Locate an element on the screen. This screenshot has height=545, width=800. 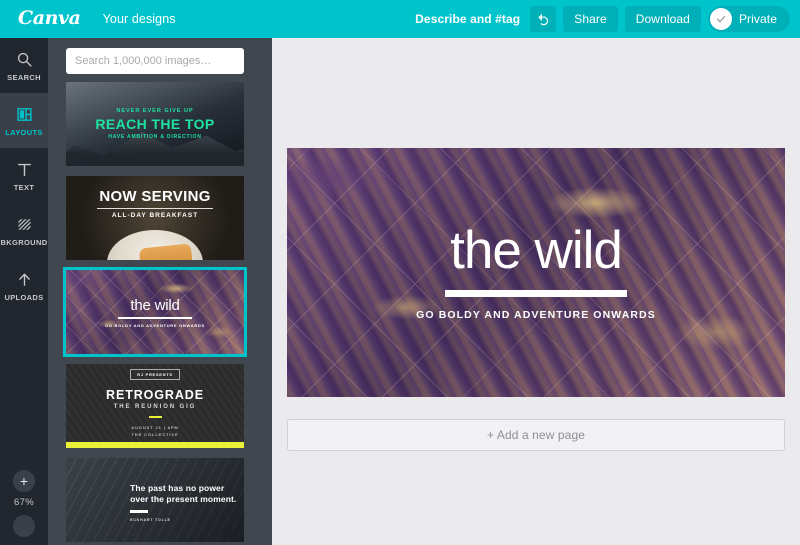
zoom-controls: + 67% is located at coordinates (24, 507).